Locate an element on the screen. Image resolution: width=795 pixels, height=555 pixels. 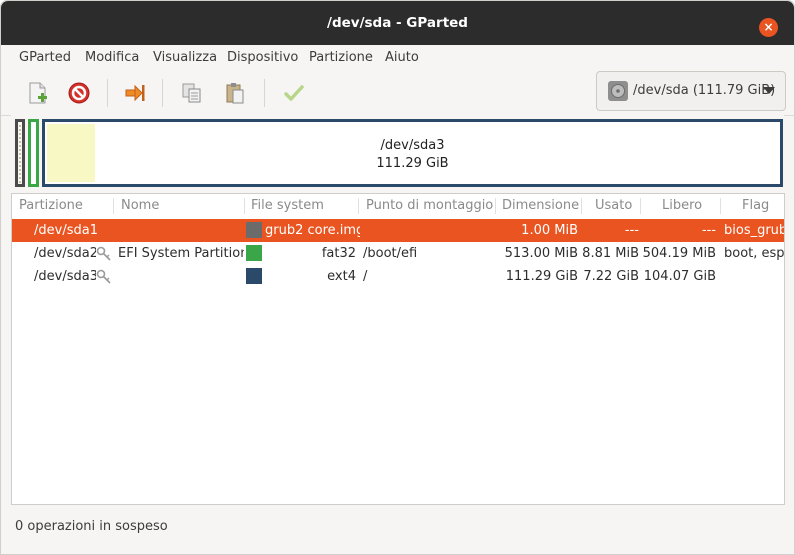
unknown-fs-pattern is located at coordinates (20, 153).